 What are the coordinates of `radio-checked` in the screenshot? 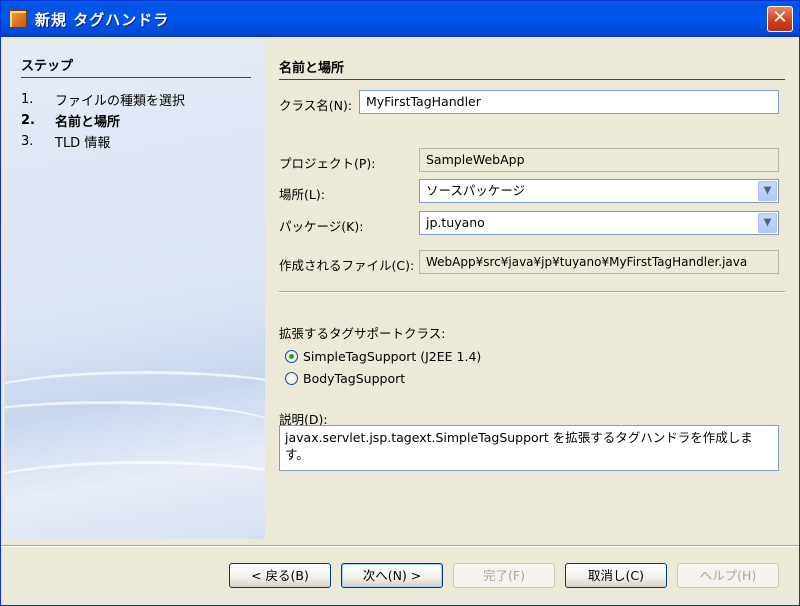 It's located at (291, 356).